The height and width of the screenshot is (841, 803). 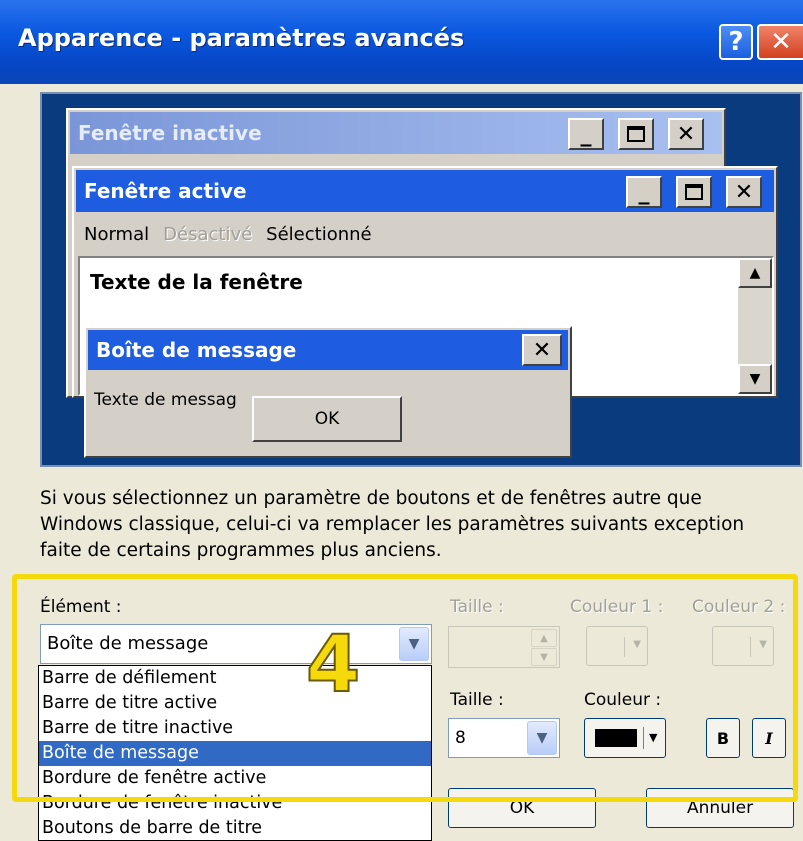 What do you see at coordinates (333, 665) in the screenshot?
I see `step-number: 4` at bounding box center [333, 665].